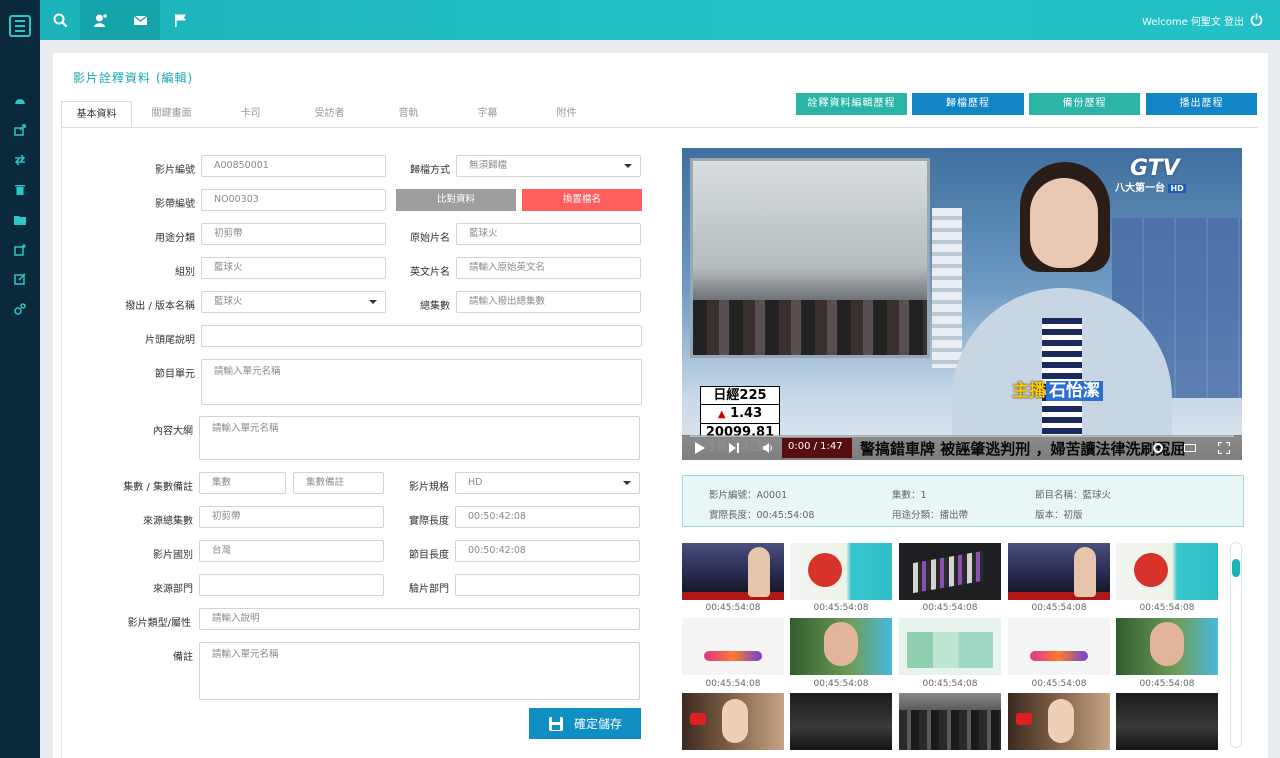 The height and width of the screenshot is (758, 1280). Describe the element at coordinates (488, 165) in the screenshot. I see `archive-method-value: 無須歸檔` at that location.